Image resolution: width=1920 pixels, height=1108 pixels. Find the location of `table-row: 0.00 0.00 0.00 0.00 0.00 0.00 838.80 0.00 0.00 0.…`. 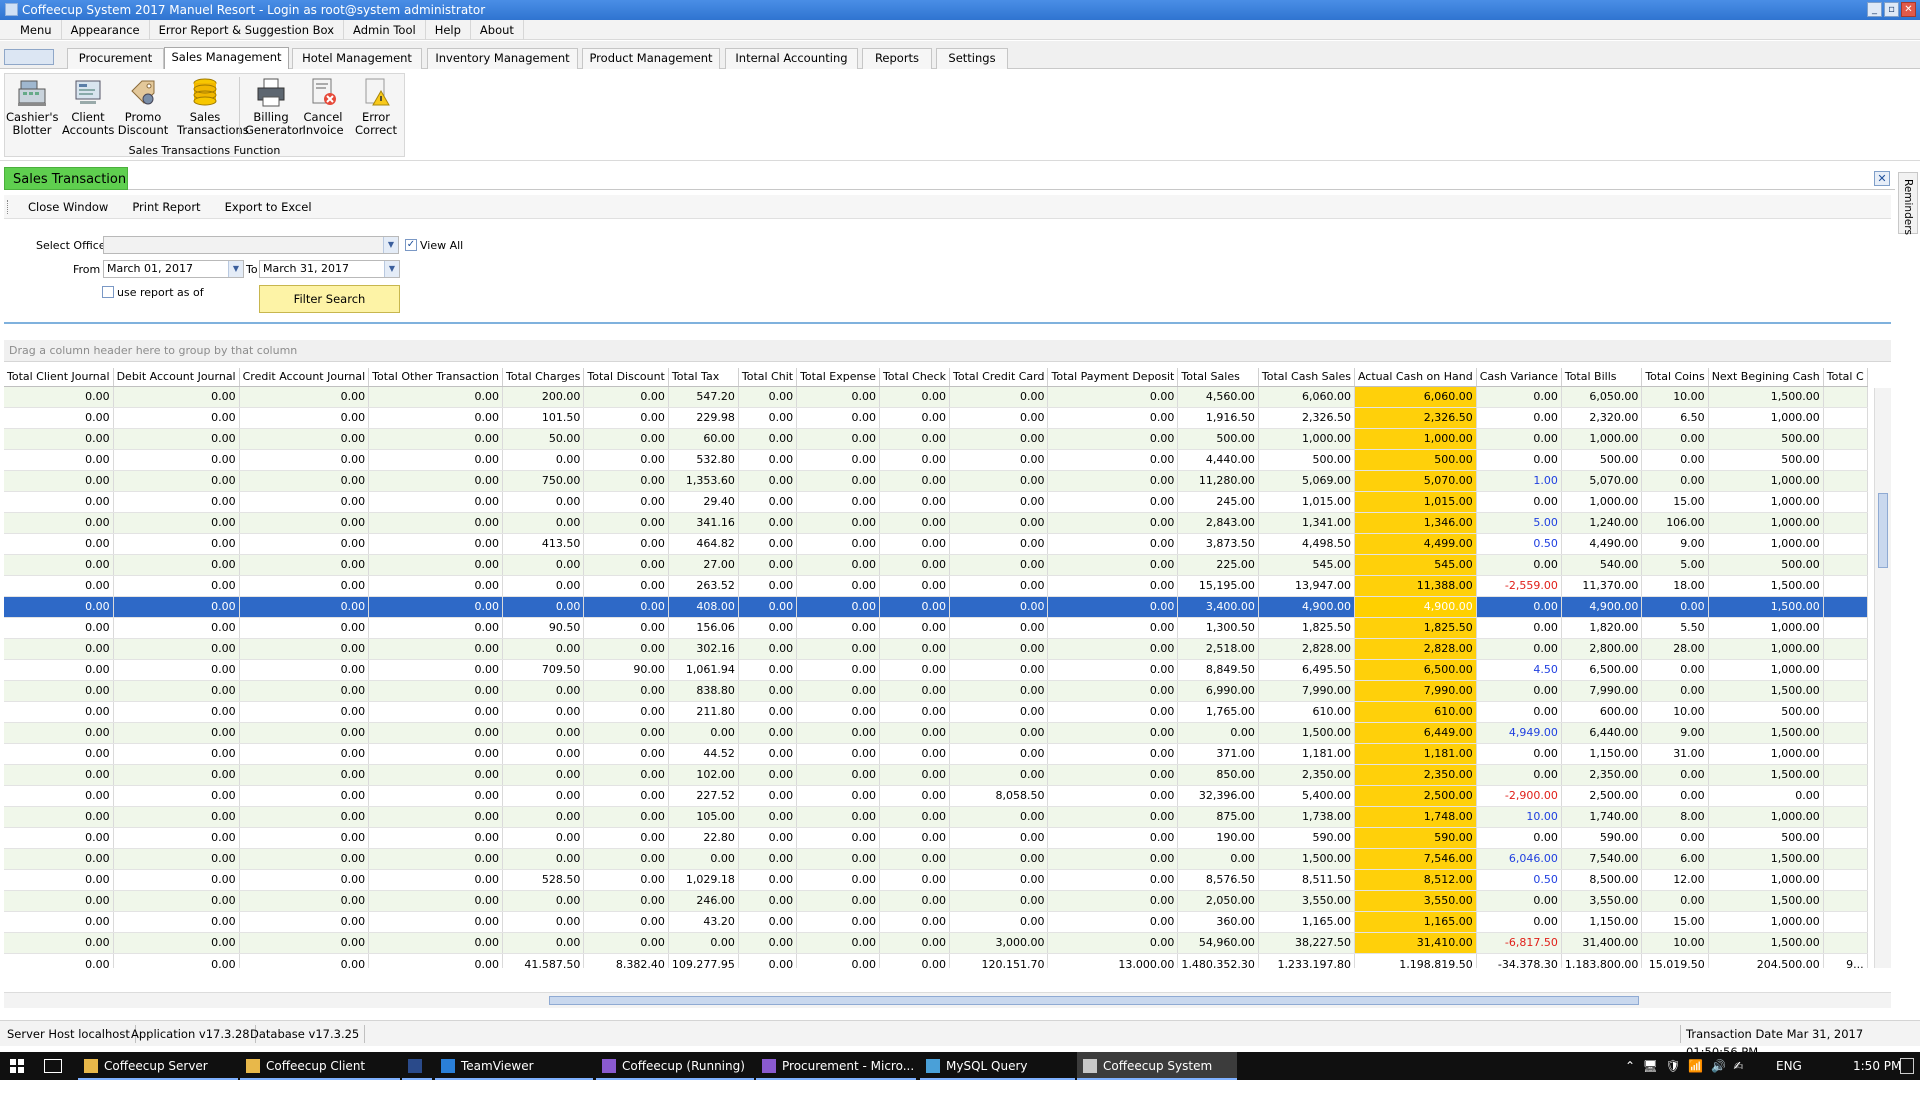

table-row: 0.00 0.00 0.00 0.00 0.00 0.00 838.80 0.00 0.00 0.… is located at coordinates (936, 691).